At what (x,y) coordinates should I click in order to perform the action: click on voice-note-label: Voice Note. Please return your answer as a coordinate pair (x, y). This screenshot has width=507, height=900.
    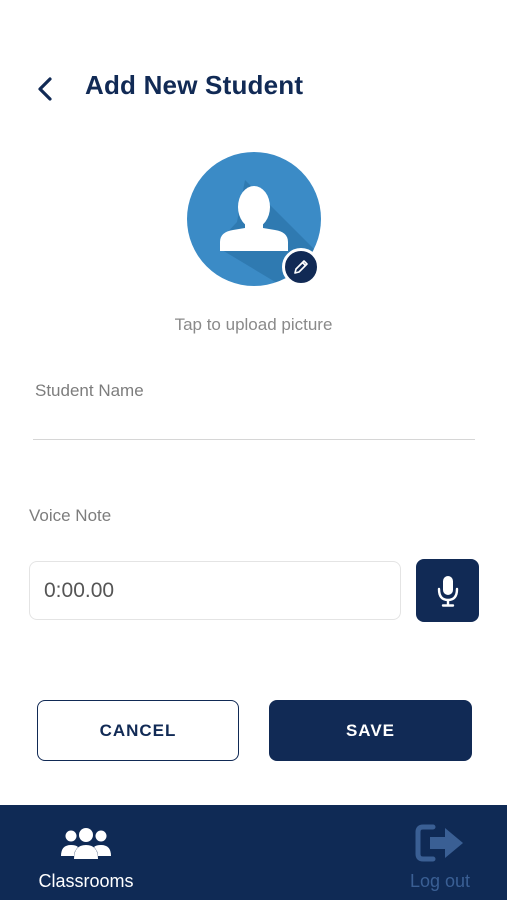
    Looking at the image, I should click on (70, 515).